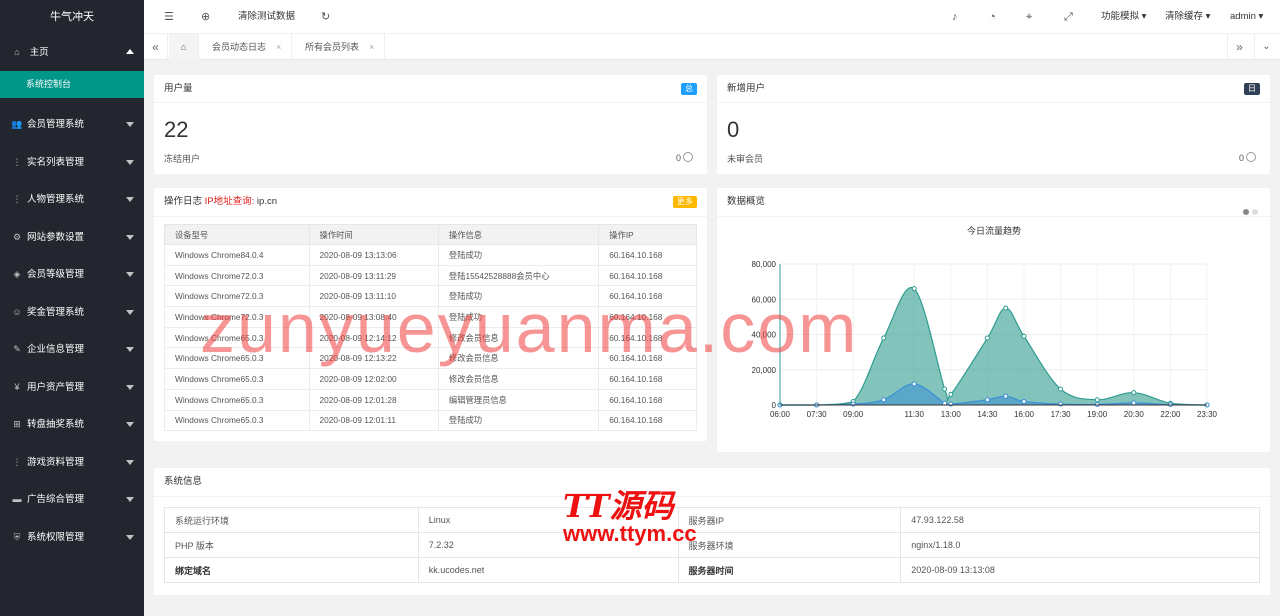 The width and height of the screenshot is (1280, 616). What do you see at coordinates (291, 570) in the screenshot?
I see `table-cell: 绑定域名` at bounding box center [291, 570].